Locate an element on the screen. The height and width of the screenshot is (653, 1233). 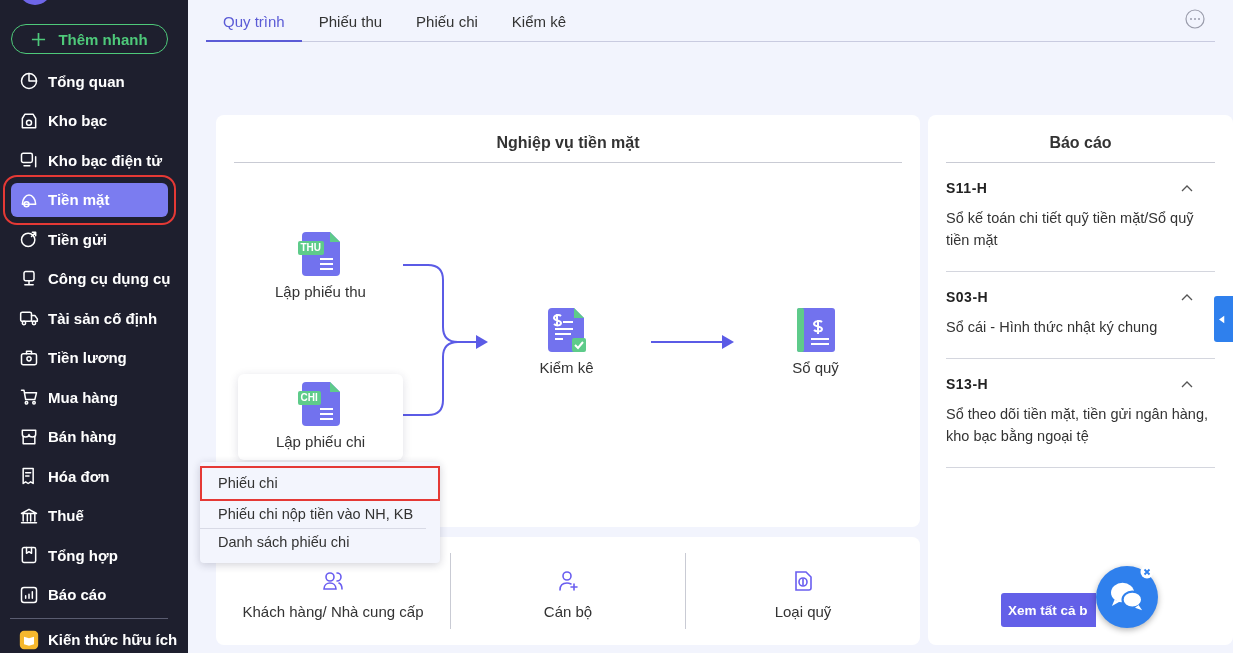
plus-icon is located at coordinates (39, 39).